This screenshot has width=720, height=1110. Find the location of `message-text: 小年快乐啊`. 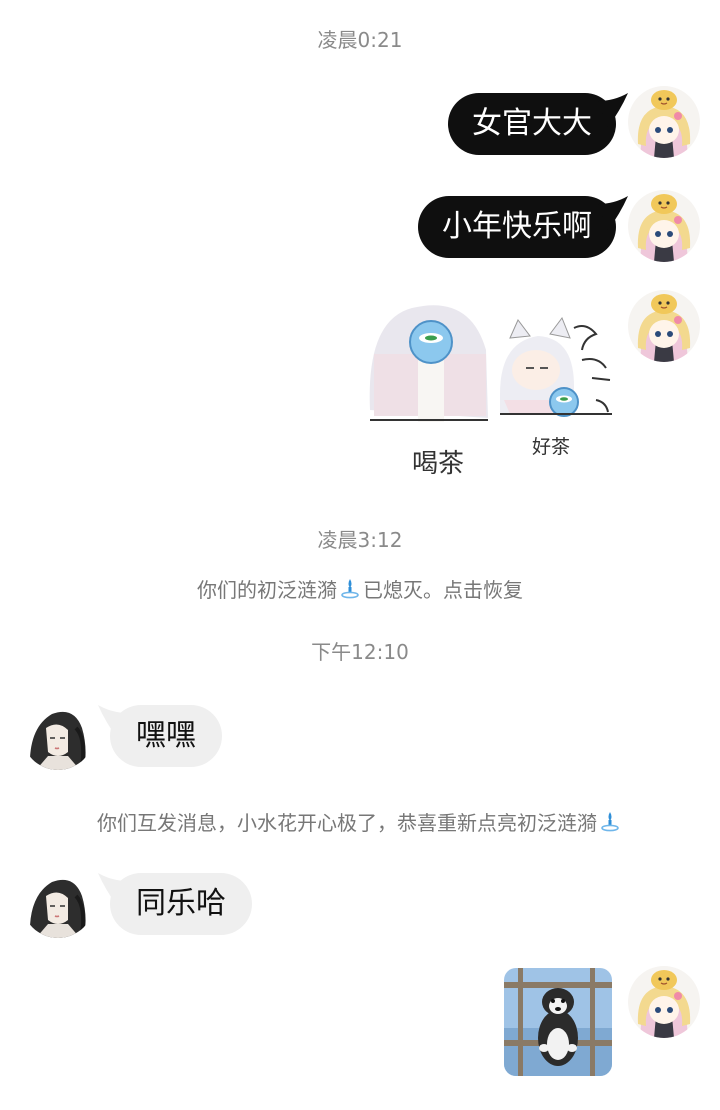

message-text: 小年快乐啊 is located at coordinates (517, 226).